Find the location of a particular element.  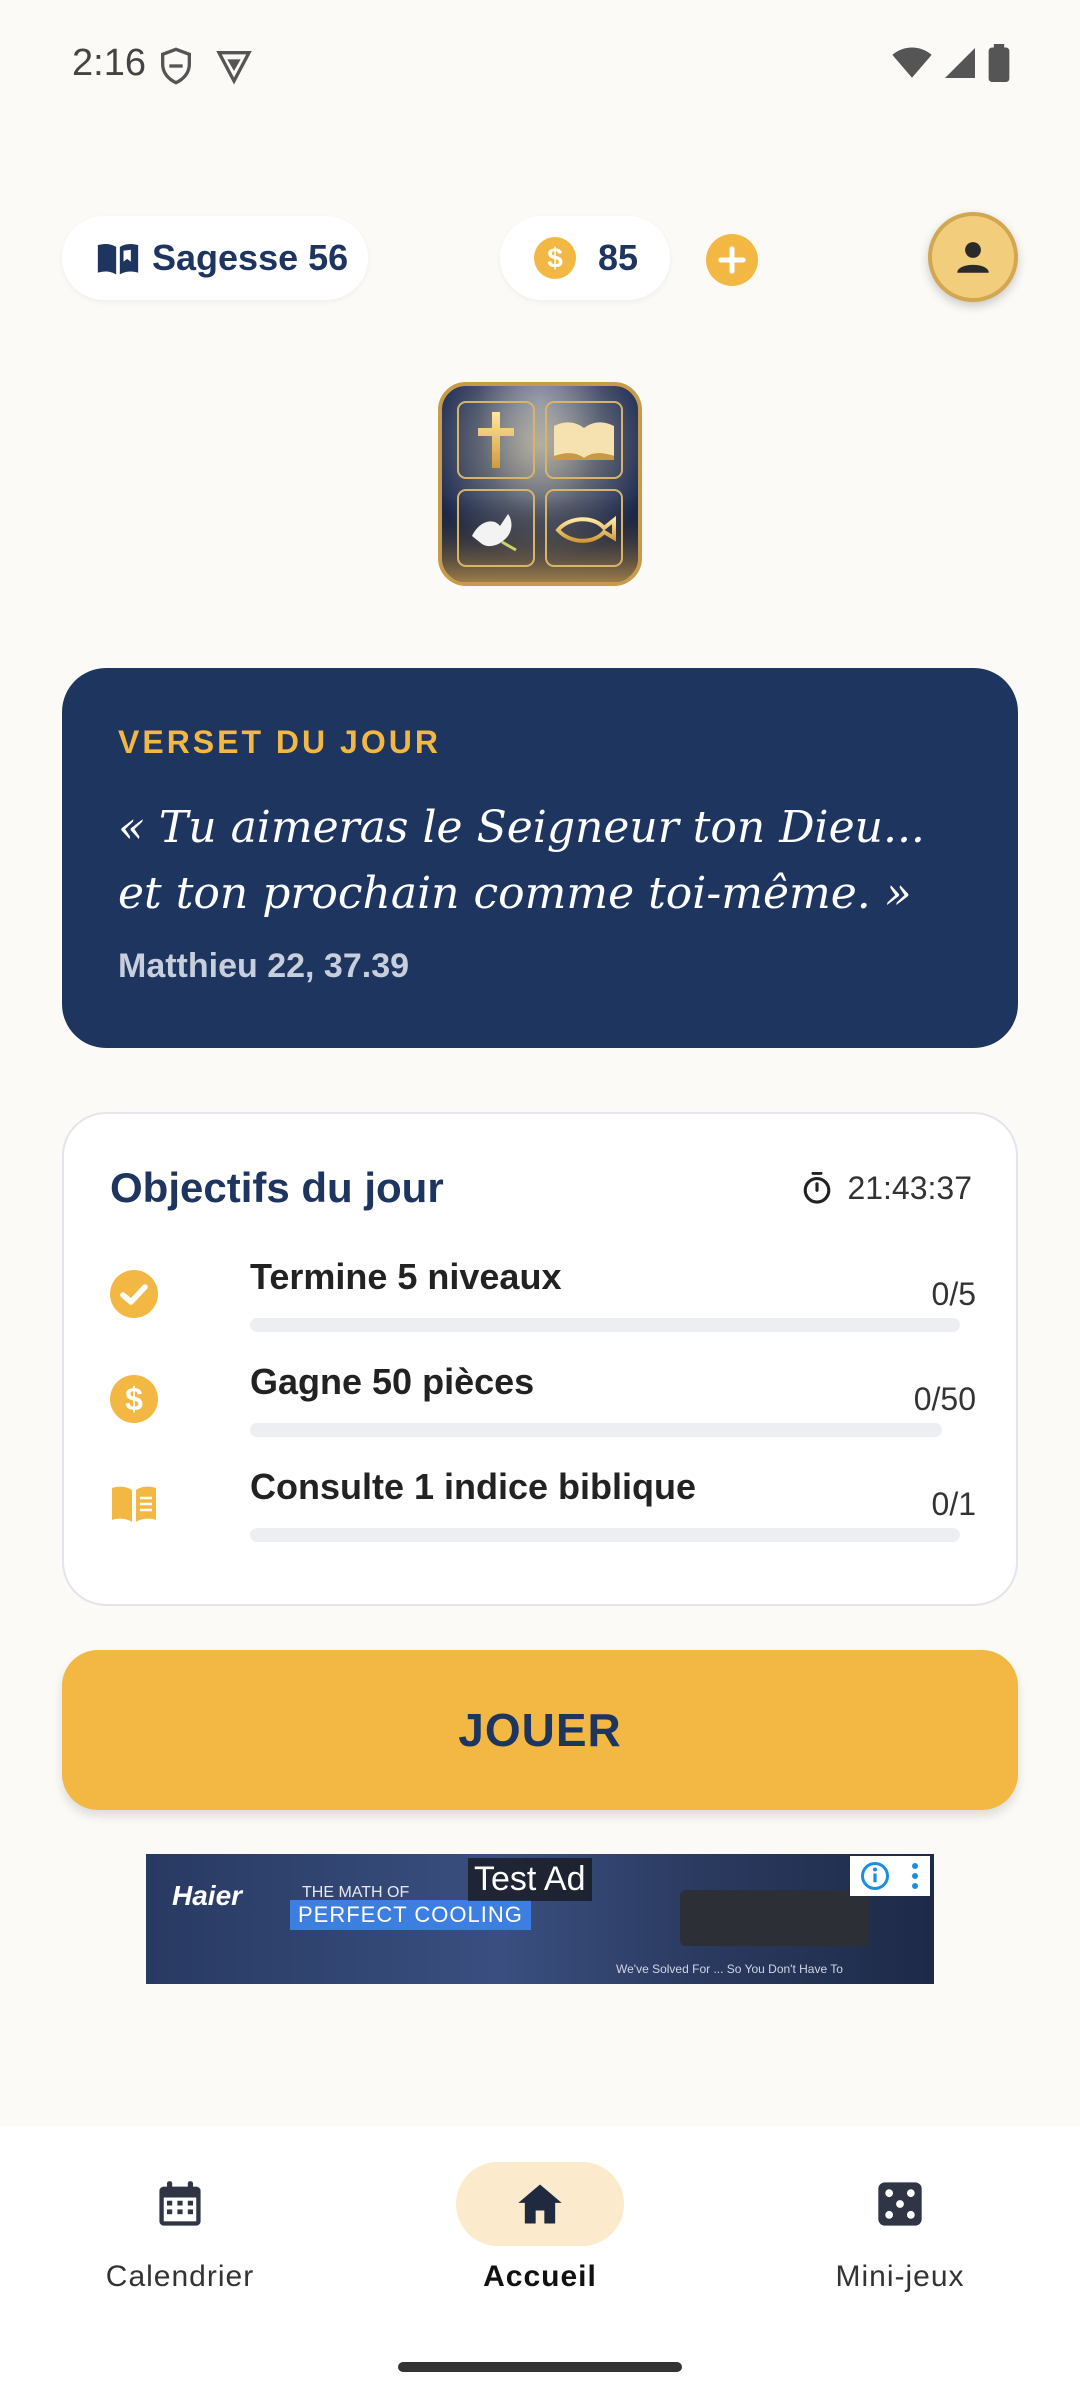

nav-label: Accueil is located at coordinates (540, 2276).